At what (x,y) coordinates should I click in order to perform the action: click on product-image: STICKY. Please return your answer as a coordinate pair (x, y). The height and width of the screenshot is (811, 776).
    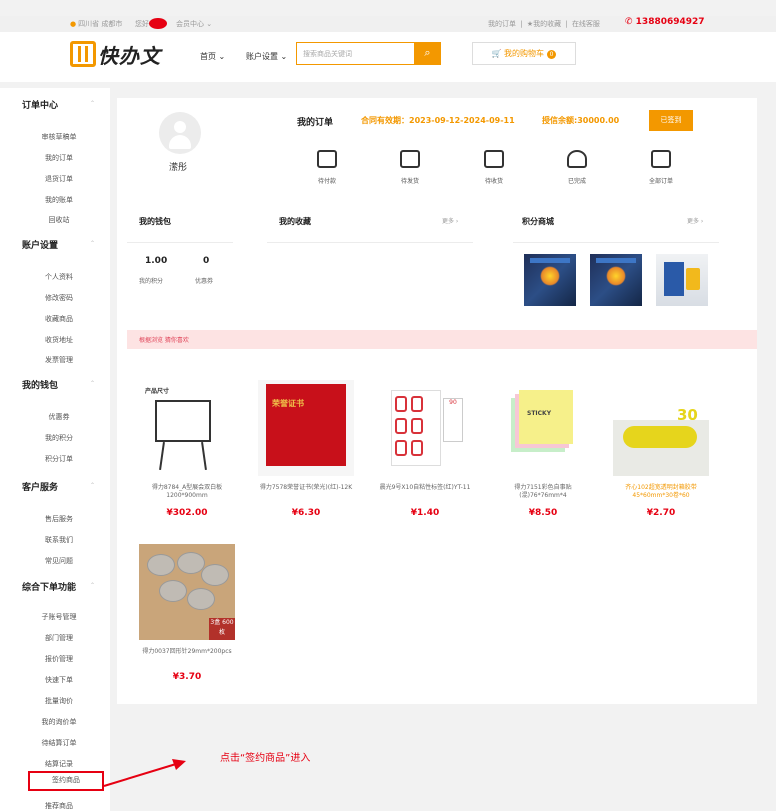
    Looking at the image, I should click on (543, 428).